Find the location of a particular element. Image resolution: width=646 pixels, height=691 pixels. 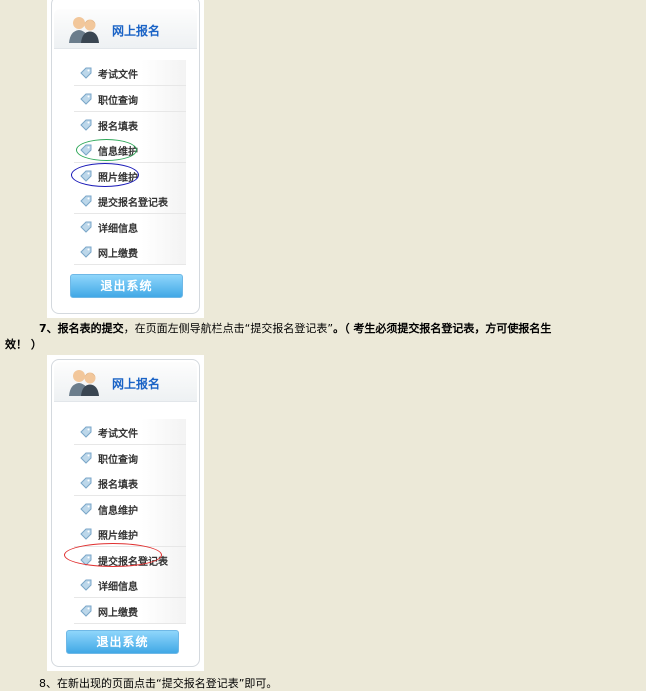

menu-label: 提交报名登记表 is located at coordinates (133, 203).